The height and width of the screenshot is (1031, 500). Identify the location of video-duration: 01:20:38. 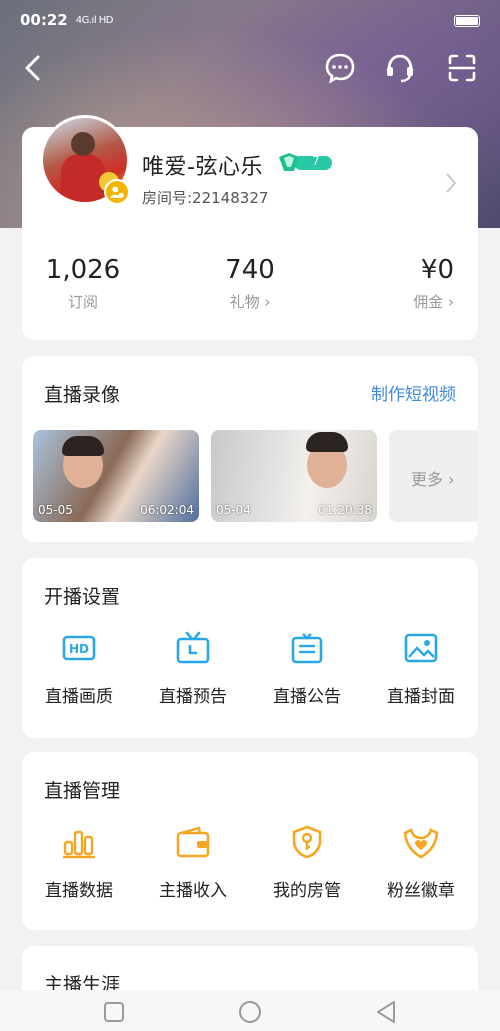
(345, 510).